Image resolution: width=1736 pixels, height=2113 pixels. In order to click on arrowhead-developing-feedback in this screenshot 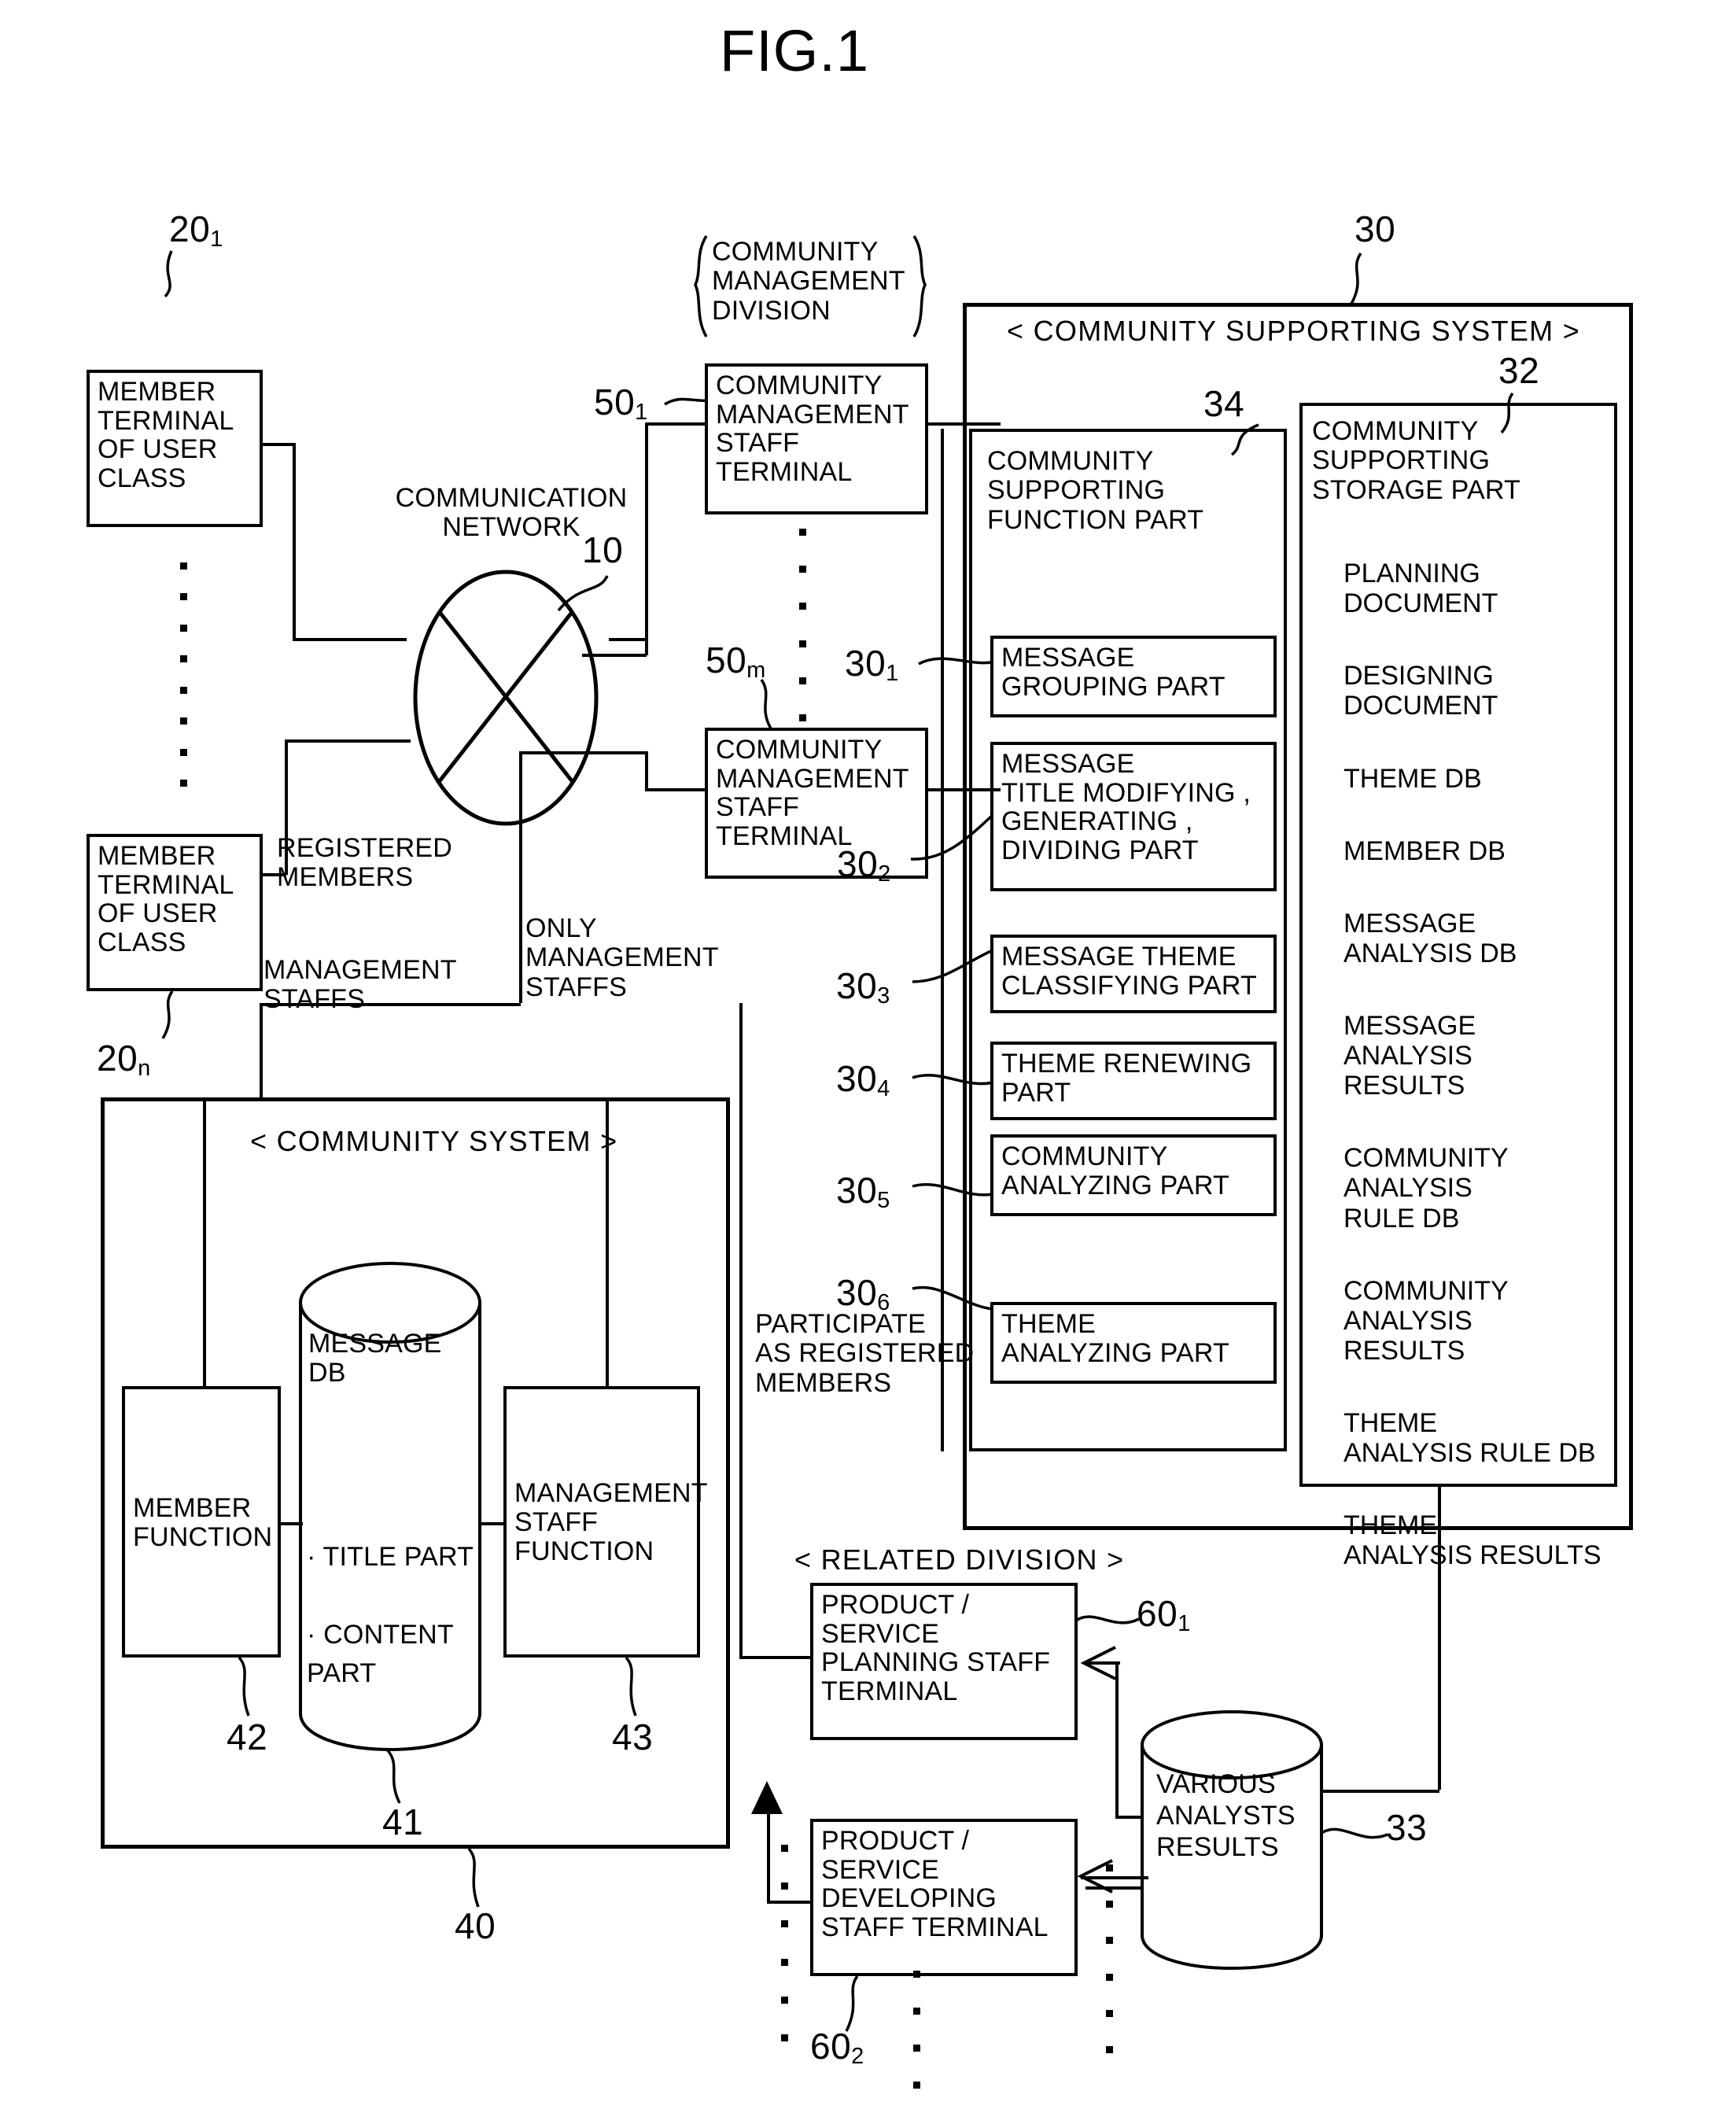, I will do `click(767, 1797)`.